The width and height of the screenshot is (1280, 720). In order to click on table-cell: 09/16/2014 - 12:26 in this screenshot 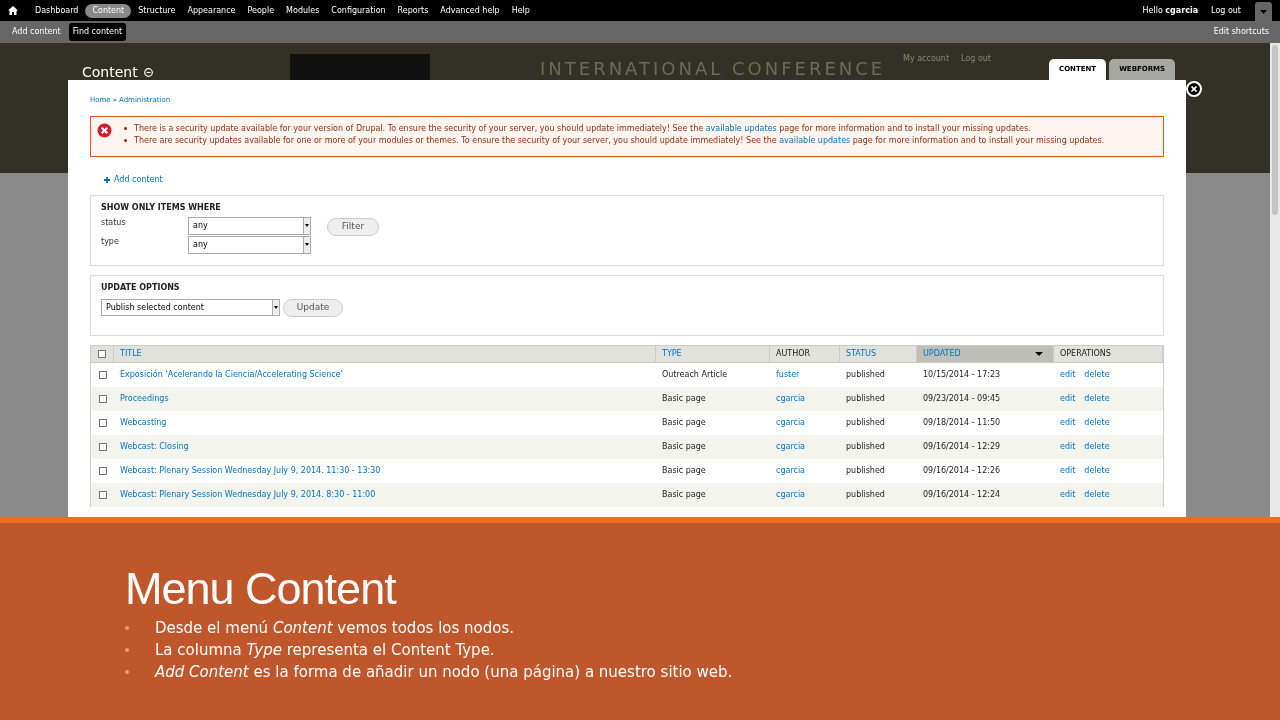, I will do `click(962, 470)`.